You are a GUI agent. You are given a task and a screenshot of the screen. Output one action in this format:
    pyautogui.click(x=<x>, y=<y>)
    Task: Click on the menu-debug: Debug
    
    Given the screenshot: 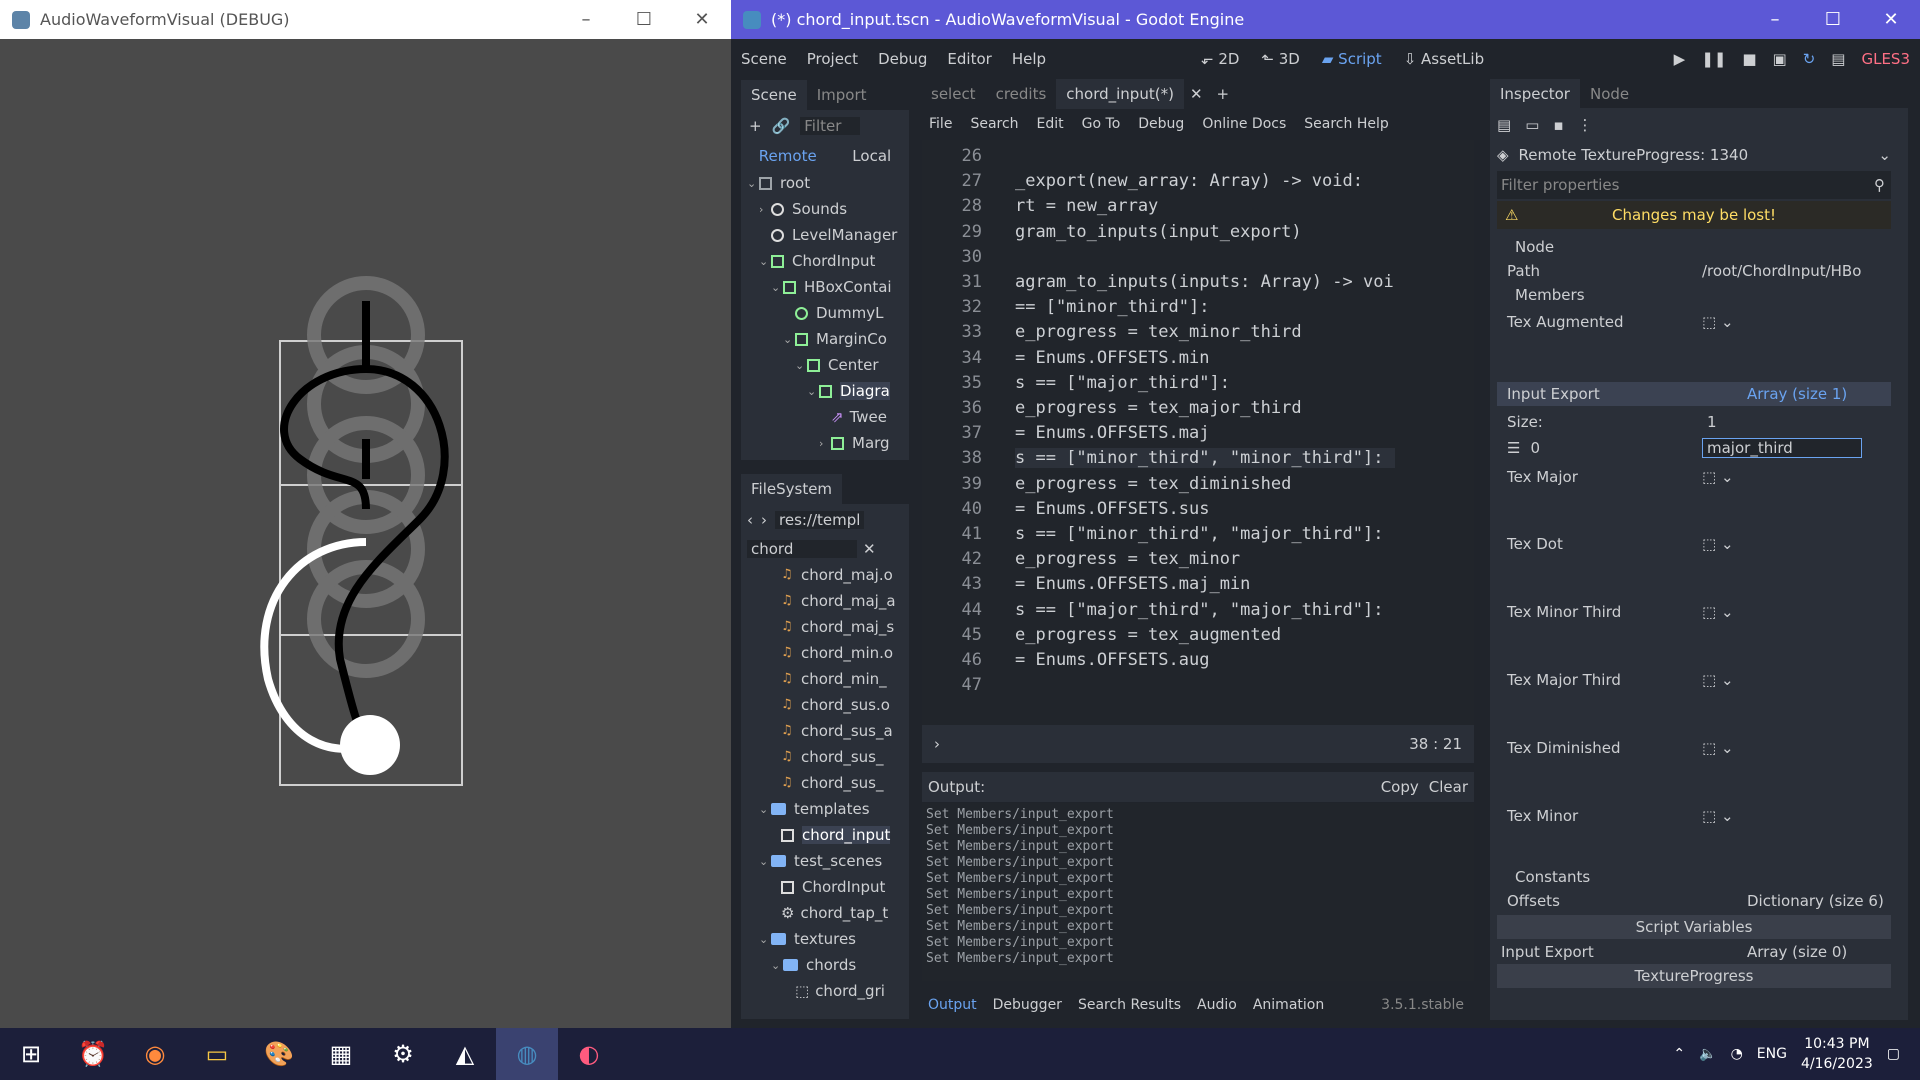 What is the action you would take?
    pyautogui.click(x=902, y=59)
    